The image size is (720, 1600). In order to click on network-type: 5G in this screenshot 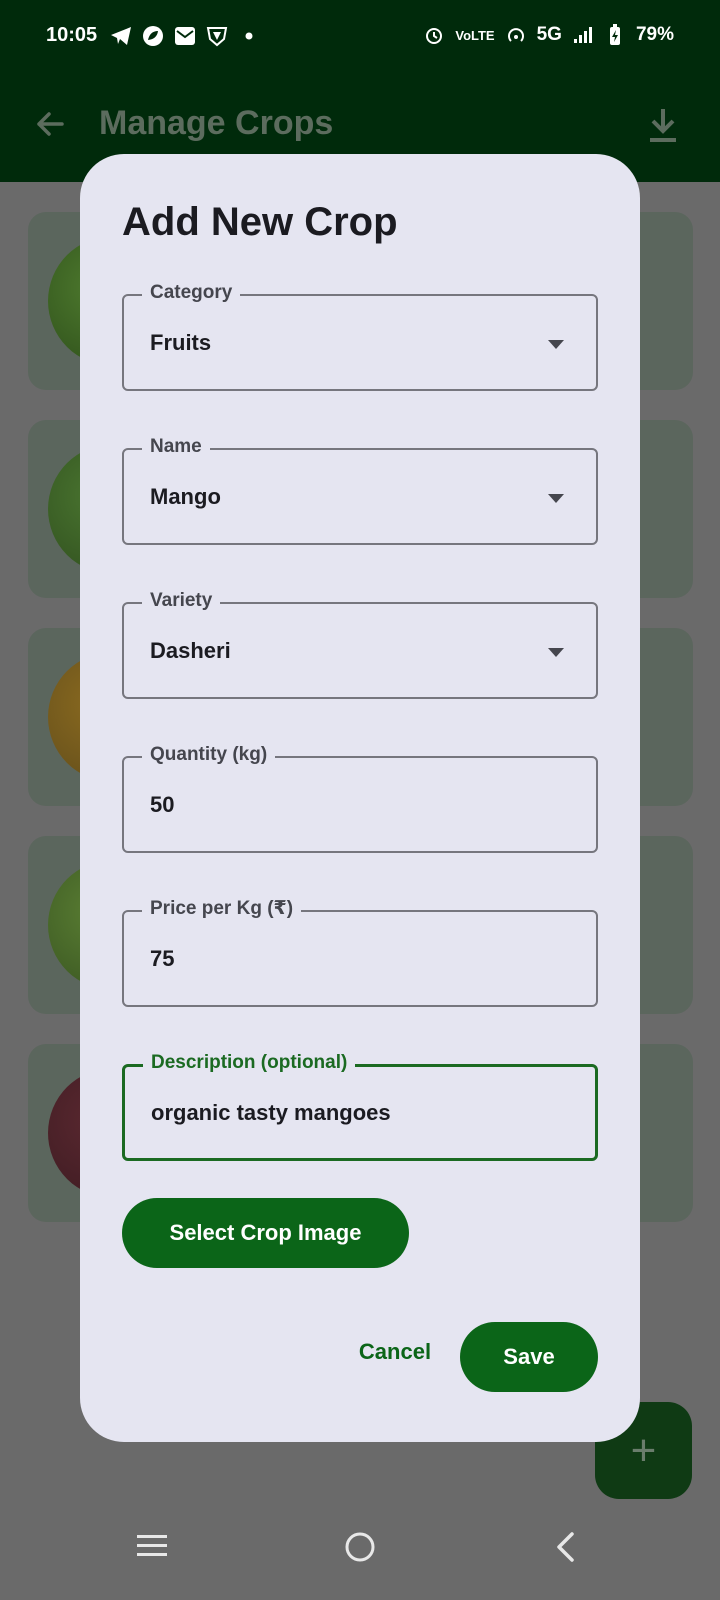, I will do `click(549, 34)`.